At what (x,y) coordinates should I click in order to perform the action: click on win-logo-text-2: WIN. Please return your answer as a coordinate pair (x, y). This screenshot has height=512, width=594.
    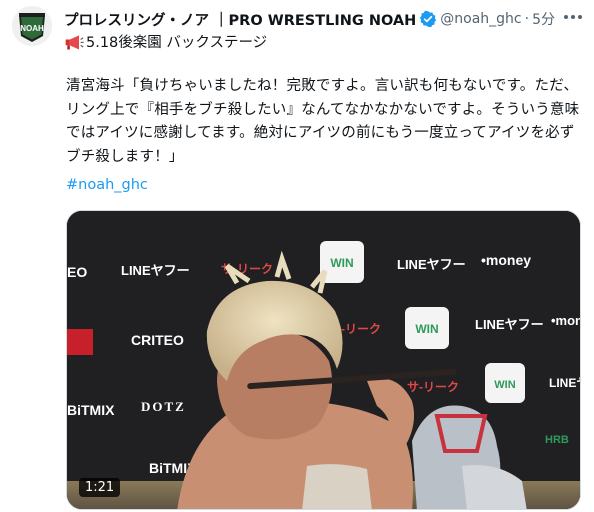
    Looking at the image, I should click on (426, 329).